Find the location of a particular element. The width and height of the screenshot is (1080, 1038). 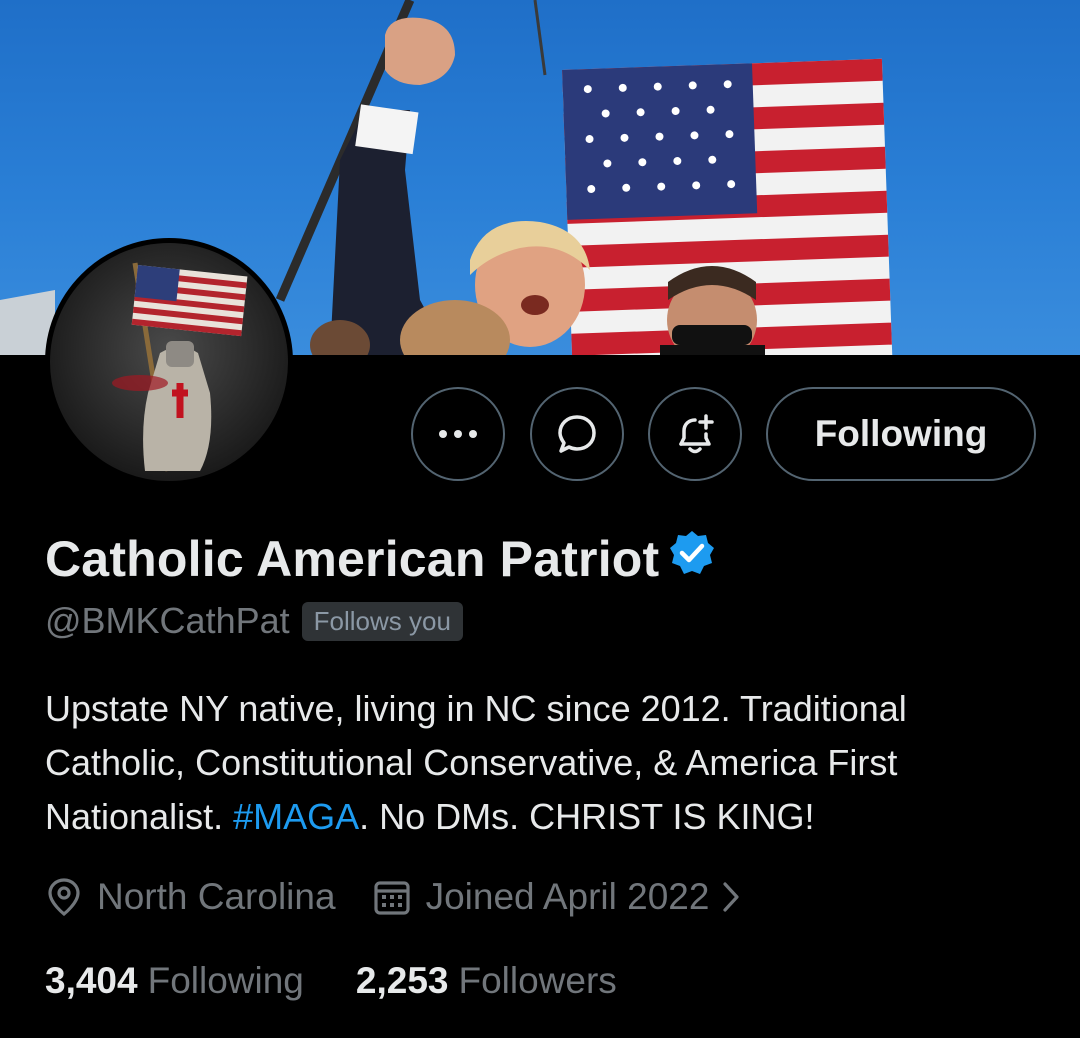

more-button is located at coordinates (458, 434).